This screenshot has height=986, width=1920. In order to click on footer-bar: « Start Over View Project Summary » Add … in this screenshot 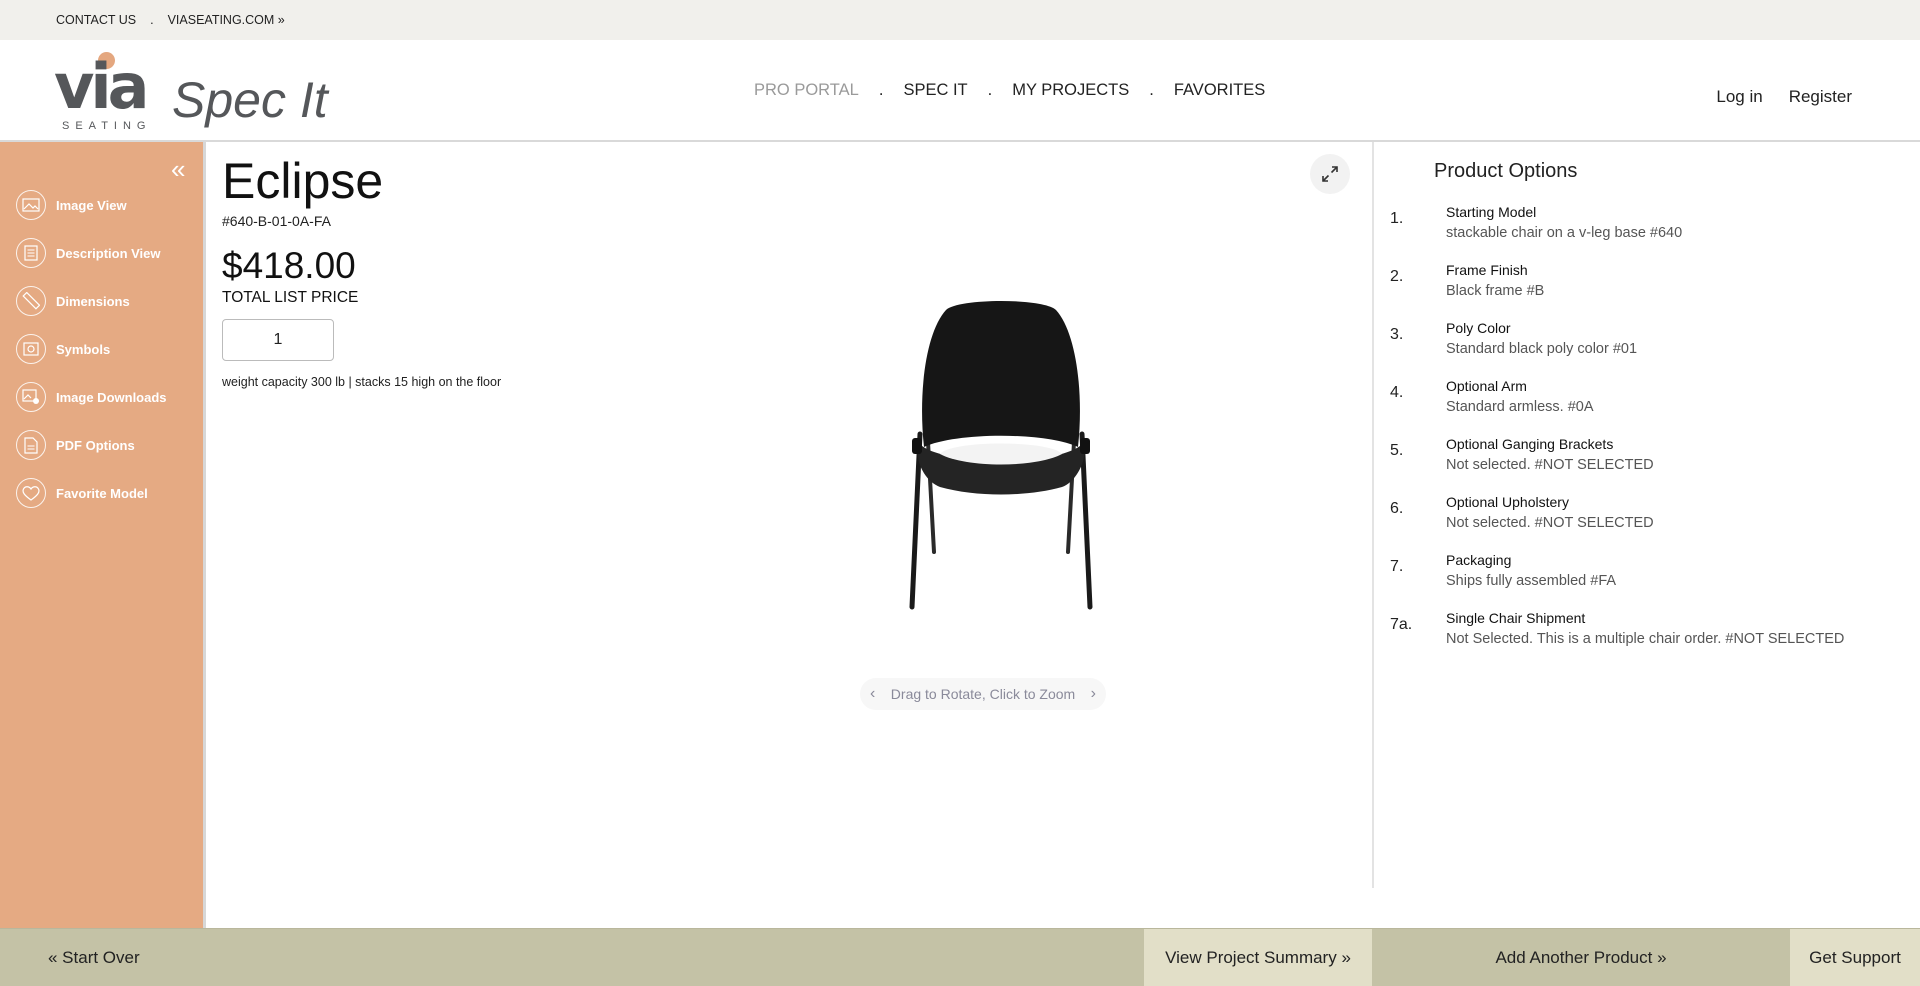, I will do `click(960, 957)`.